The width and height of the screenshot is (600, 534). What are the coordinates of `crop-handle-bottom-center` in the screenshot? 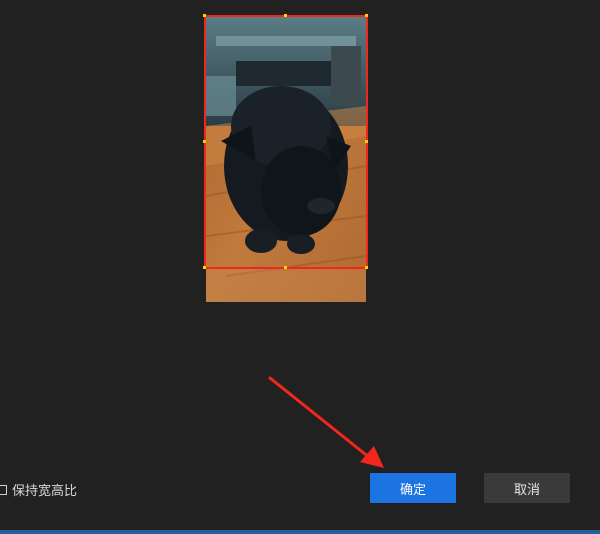 It's located at (285, 267).